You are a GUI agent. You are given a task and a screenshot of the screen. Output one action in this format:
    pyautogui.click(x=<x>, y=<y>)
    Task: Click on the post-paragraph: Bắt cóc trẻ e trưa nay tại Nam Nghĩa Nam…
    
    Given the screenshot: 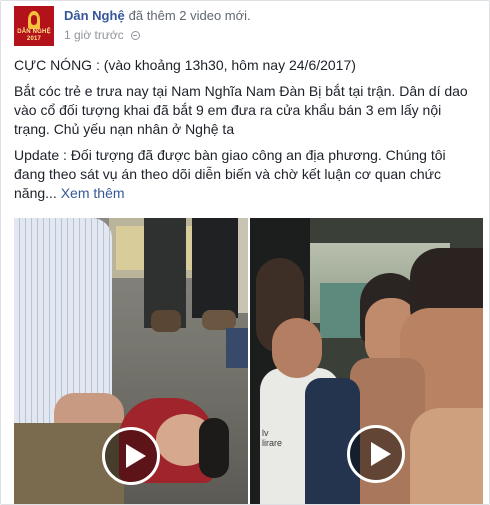 What is the action you would take?
    pyautogui.click(x=241, y=110)
    